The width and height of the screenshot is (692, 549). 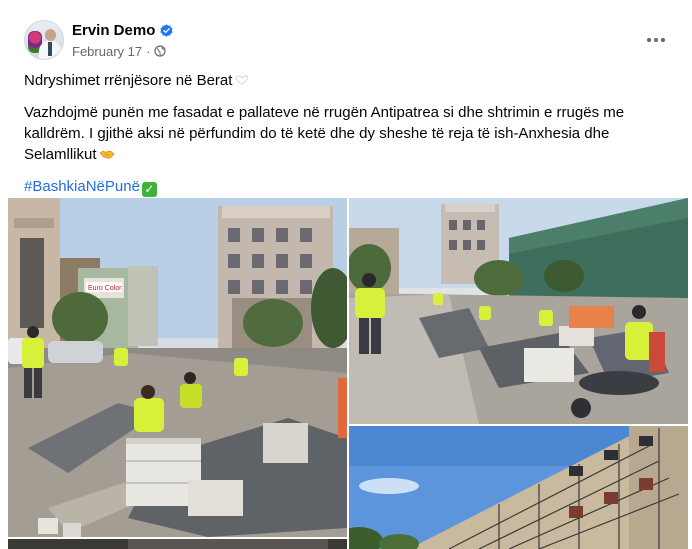 I want to click on post-title: Ndryshimet rrënjësore në Berat, so click(x=128, y=80).